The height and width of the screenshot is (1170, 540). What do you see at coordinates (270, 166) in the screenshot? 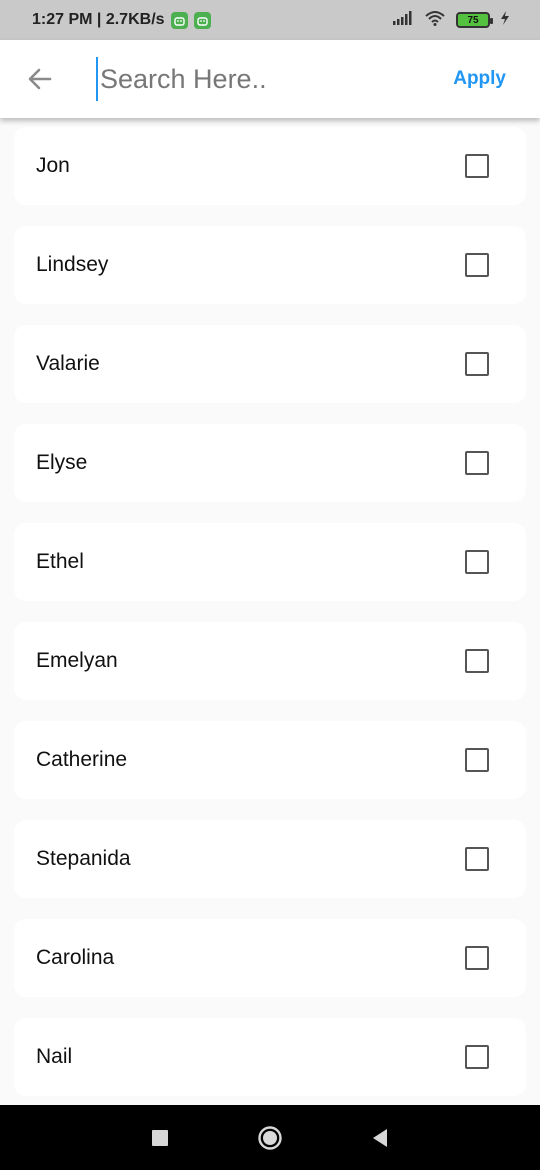
I see `list-item: Jon` at bounding box center [270, 166].